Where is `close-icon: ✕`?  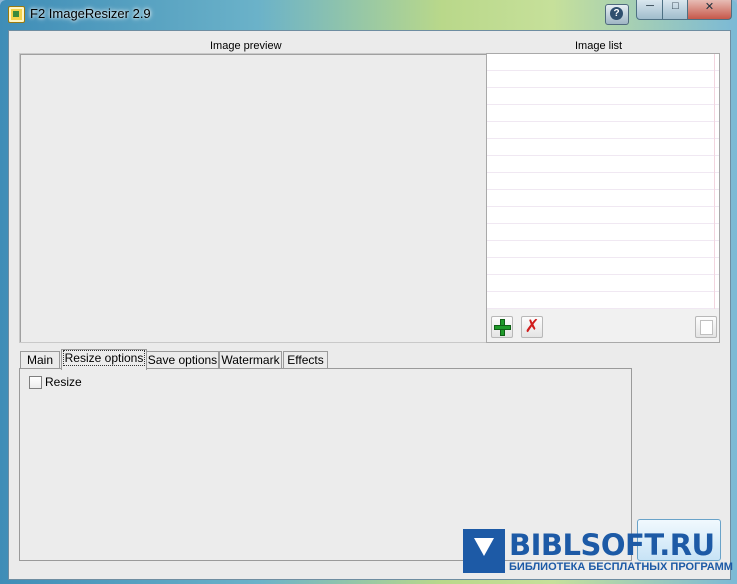
close-icon: ✕ is located at coordinates (709, 7).